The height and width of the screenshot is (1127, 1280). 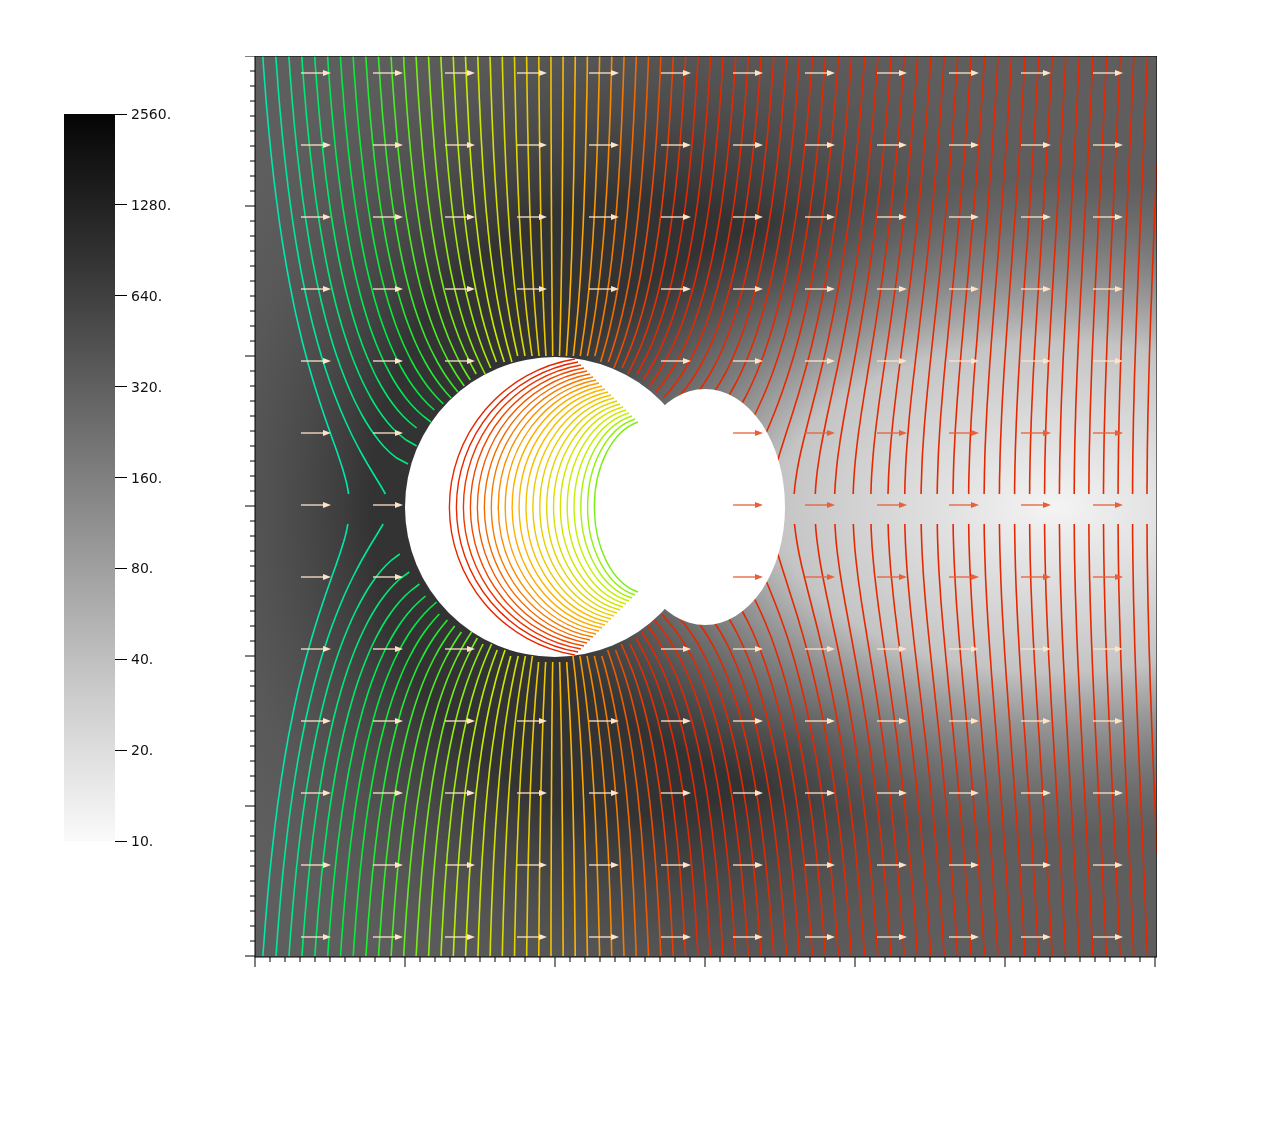 What do you see at coordinates (142, 750) in the screenshot?
I see `legend-label: 20.` at bounding box center [142, 750].